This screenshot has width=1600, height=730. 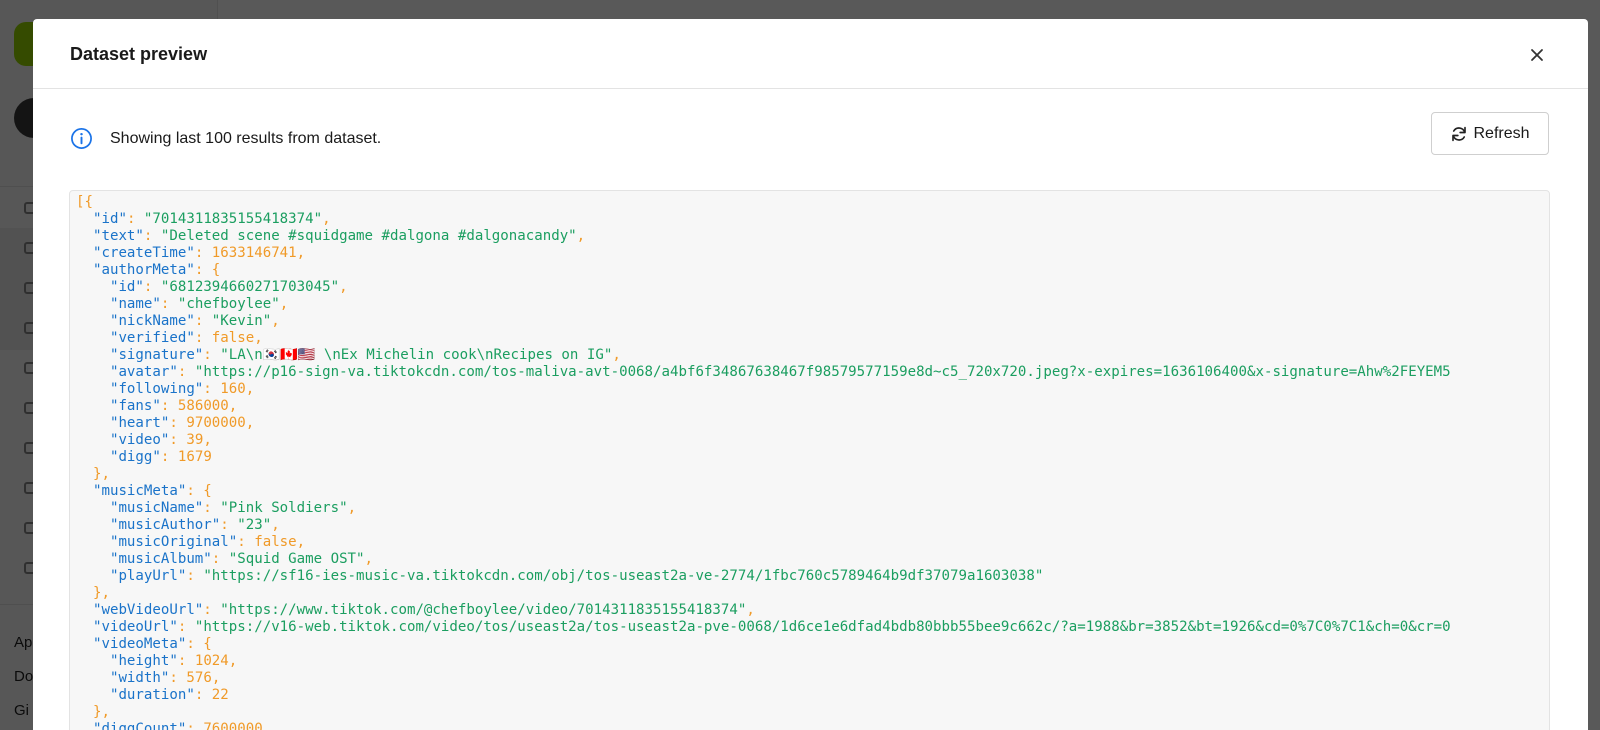 I want to click on code-line: "id": "6812394660271703045",, so click(x=228, y=287).